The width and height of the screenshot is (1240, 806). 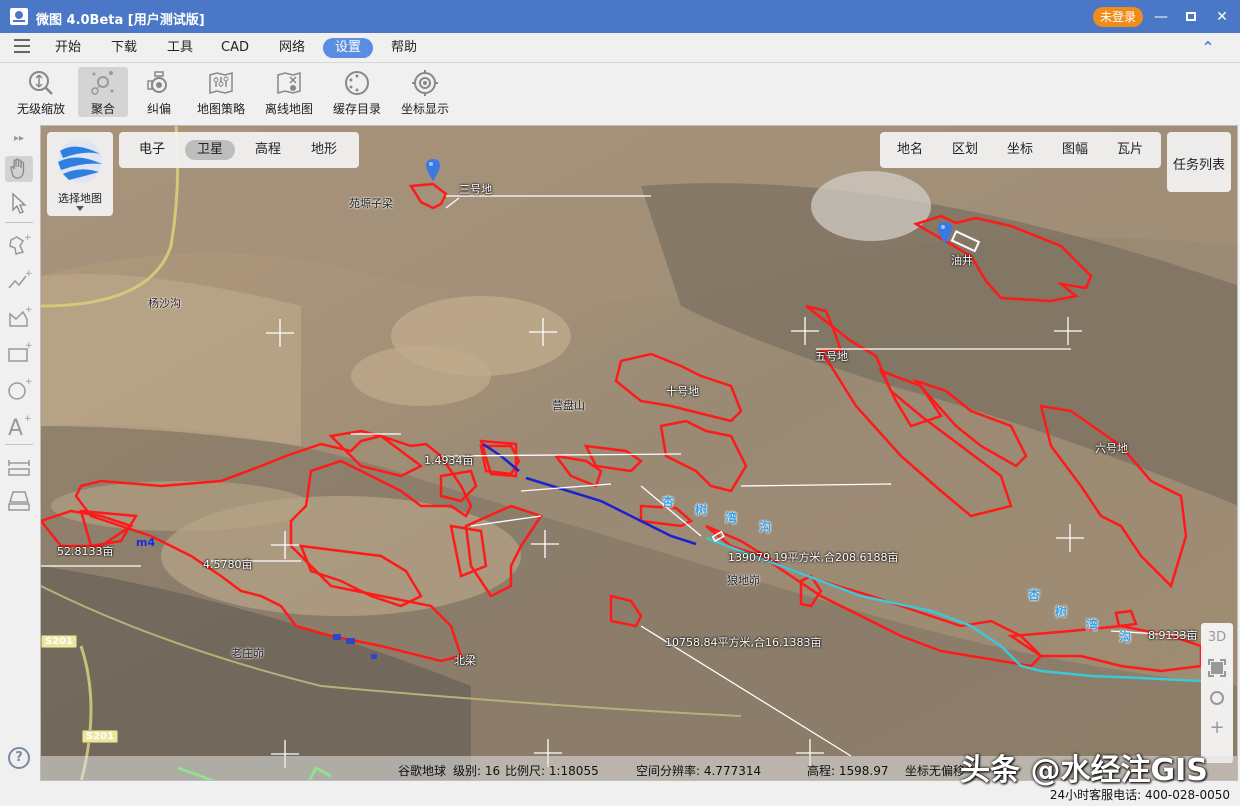 I want to click on overlay-sheets: 图幅, so click(x=1075, y=150).